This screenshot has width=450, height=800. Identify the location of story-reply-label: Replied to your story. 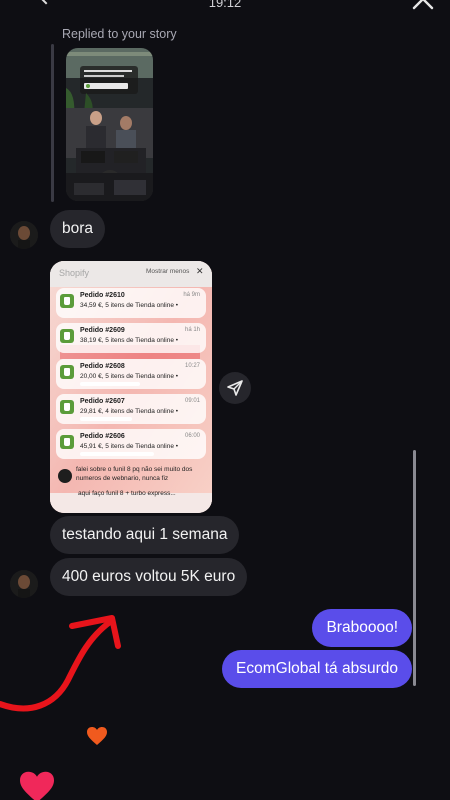
(119, 34).